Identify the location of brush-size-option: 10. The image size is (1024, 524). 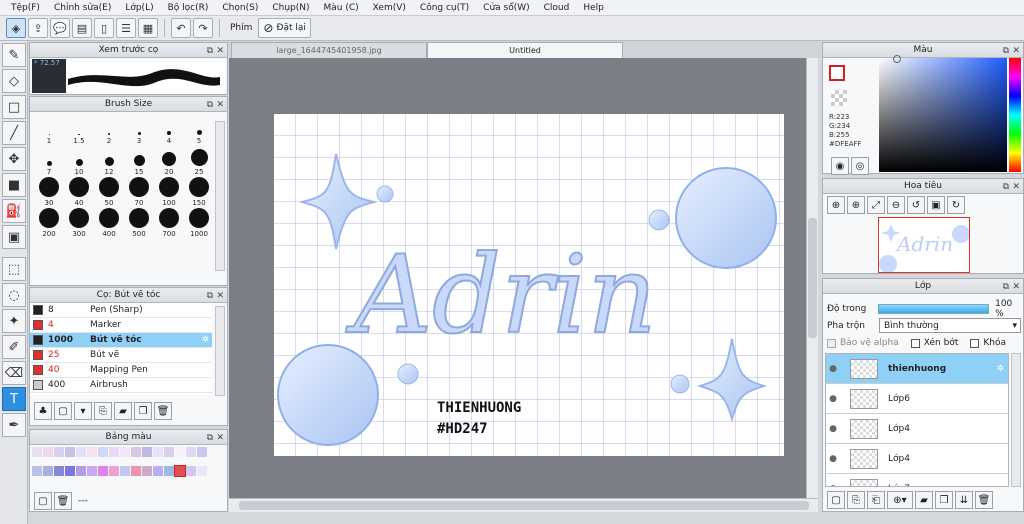
(79, 160).